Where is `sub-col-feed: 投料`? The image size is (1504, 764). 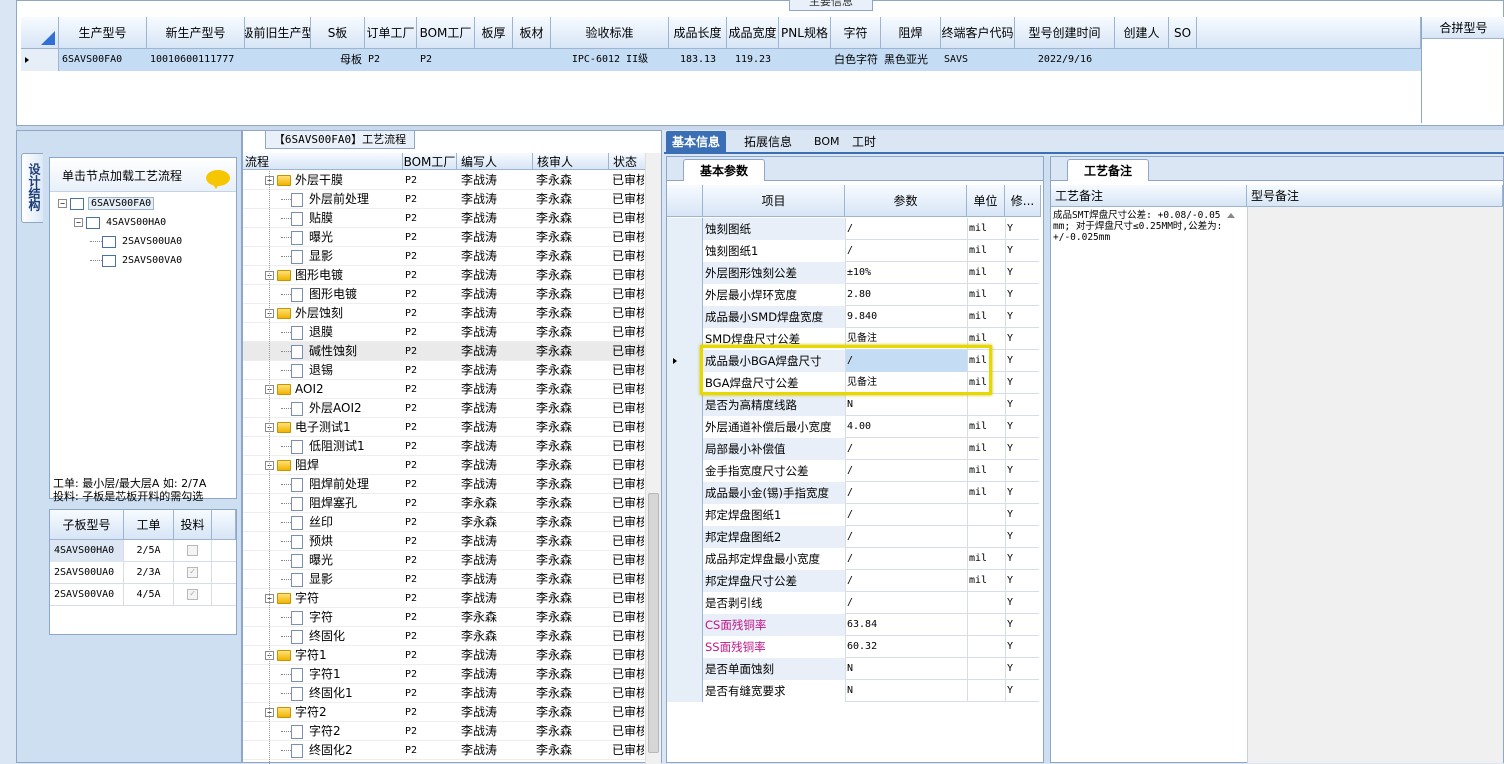 sub-col-feed: 投料 is located at coordinates (193, 525).